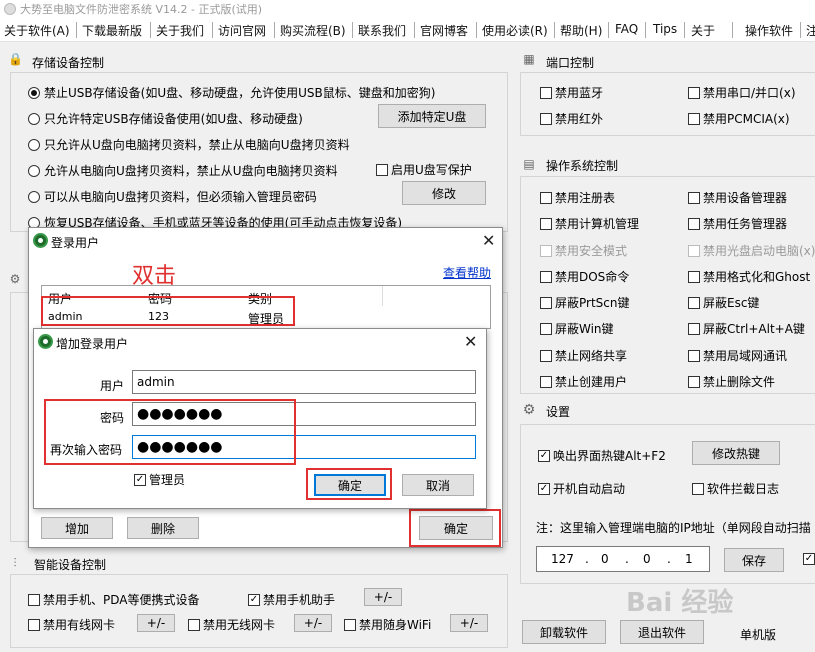 The width and height of the screenshot is (815, 652). I want to click on menu-faq: FAQ, so click(626, 29).